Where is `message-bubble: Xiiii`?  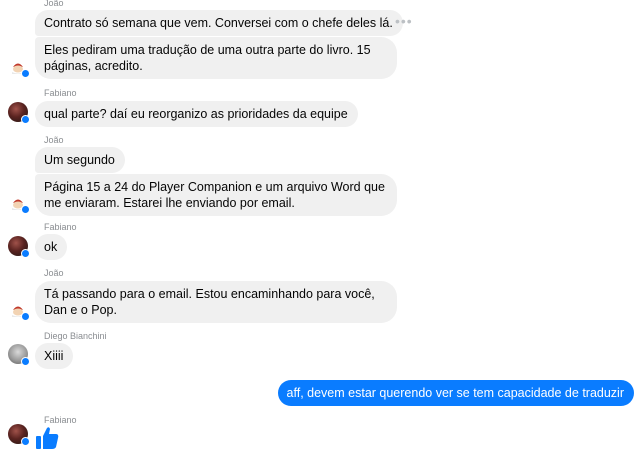 message-bubble: Xiiii is located at coordinates (54, 356).